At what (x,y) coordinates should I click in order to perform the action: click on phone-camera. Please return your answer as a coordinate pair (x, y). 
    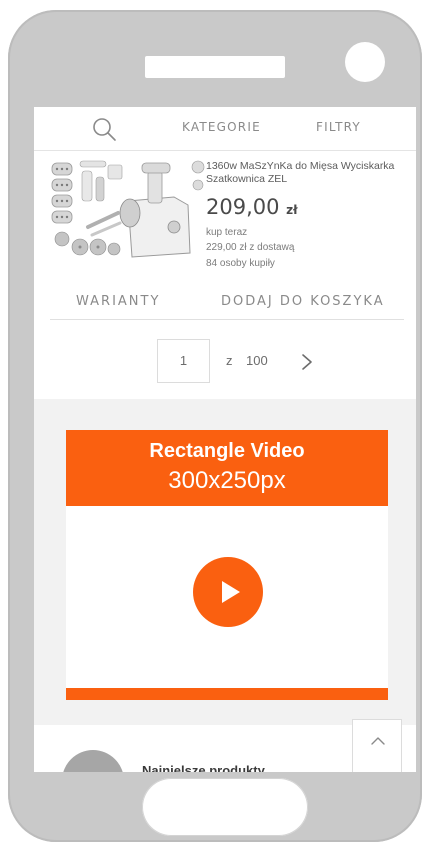
    Looking at the image, I should click on (365, 62).